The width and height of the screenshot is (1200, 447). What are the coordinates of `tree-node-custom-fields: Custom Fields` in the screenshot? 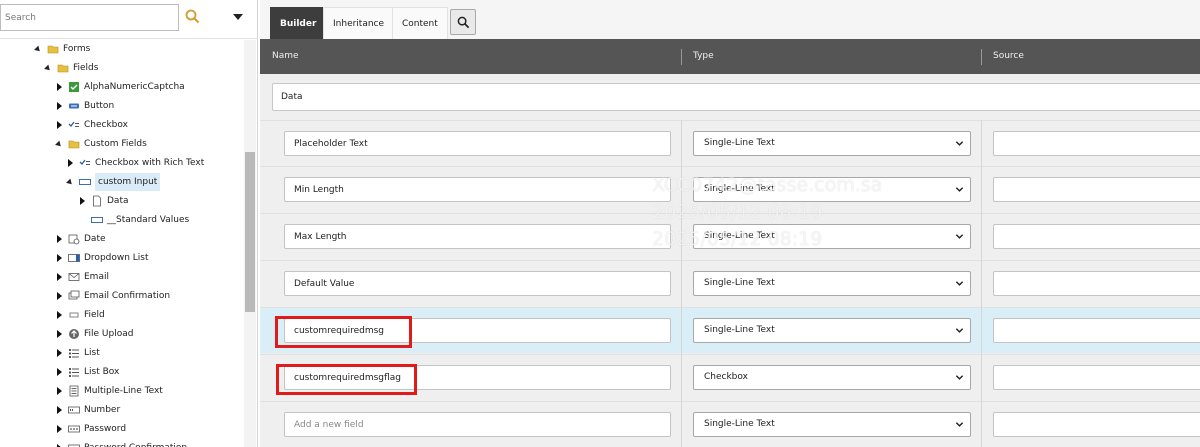 It's located at (100, 144).